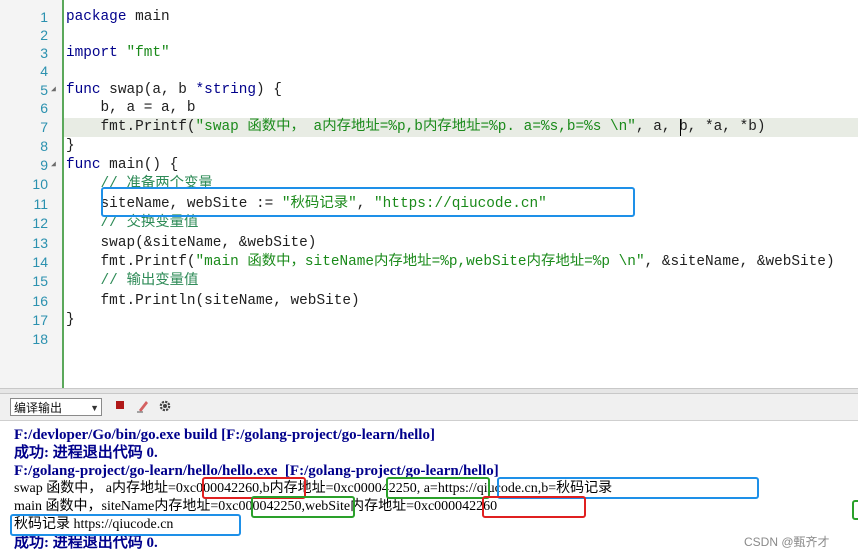 This screenshot has height=559, width=858. I want to click on output-toolbar: 编译输出 ▼, so click(429, 407).